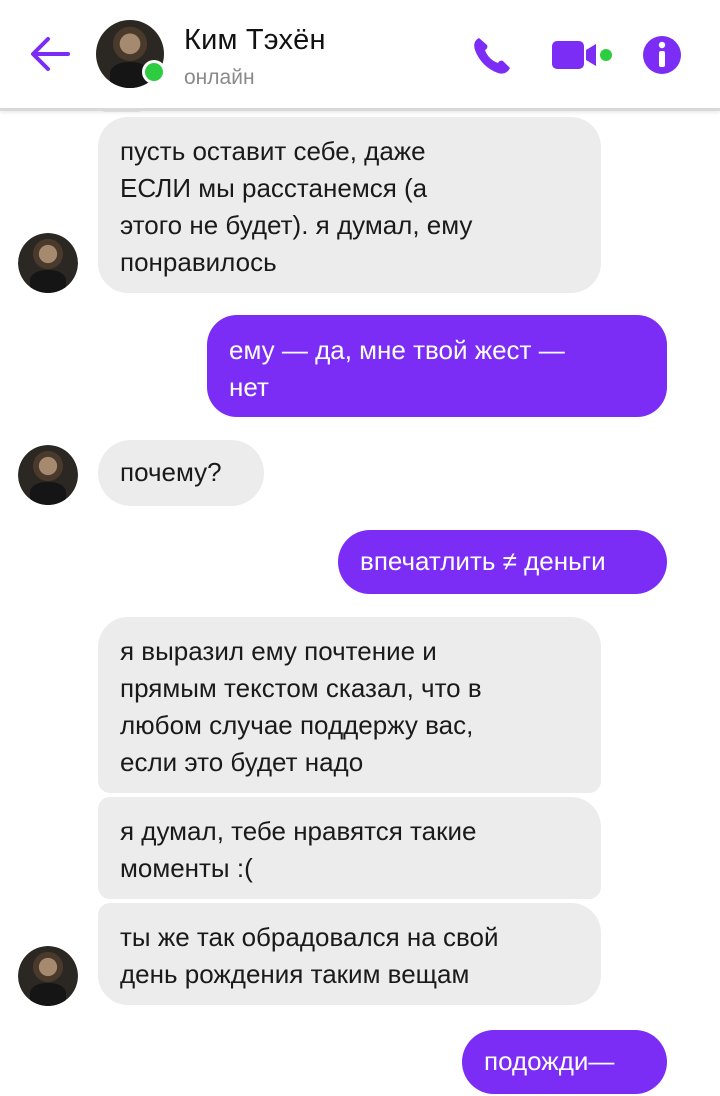 This screenshot has width=720, height=1096. What do you see at coordinates (131, 54) in the screenshot?
I see `contact-avatar` at bounding box center [131, 54].